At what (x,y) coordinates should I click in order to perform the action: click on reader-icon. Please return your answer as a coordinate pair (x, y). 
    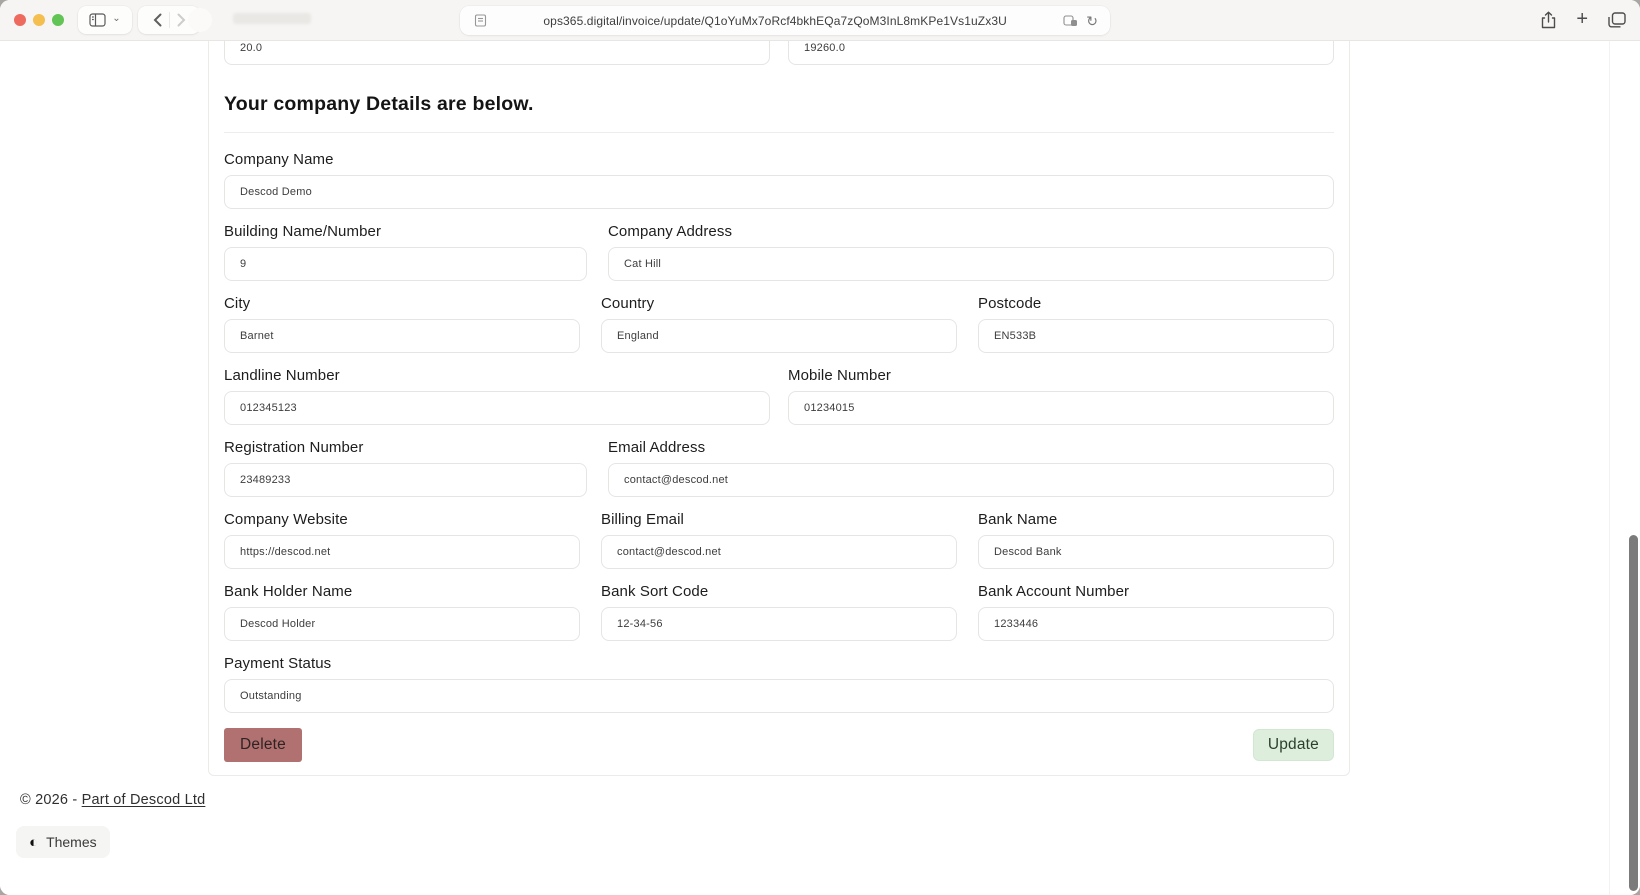
    Looking at the image, I should click on (480, 20).